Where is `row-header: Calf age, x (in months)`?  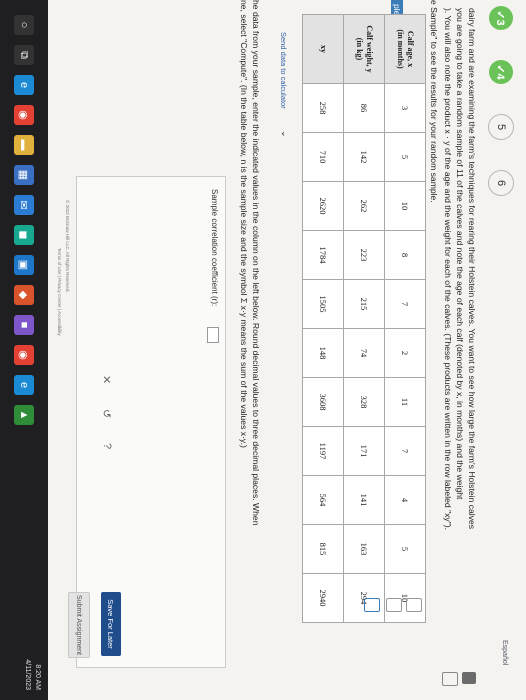 row-header: Calf age, x (in months) is located at coordinates (405, 49).